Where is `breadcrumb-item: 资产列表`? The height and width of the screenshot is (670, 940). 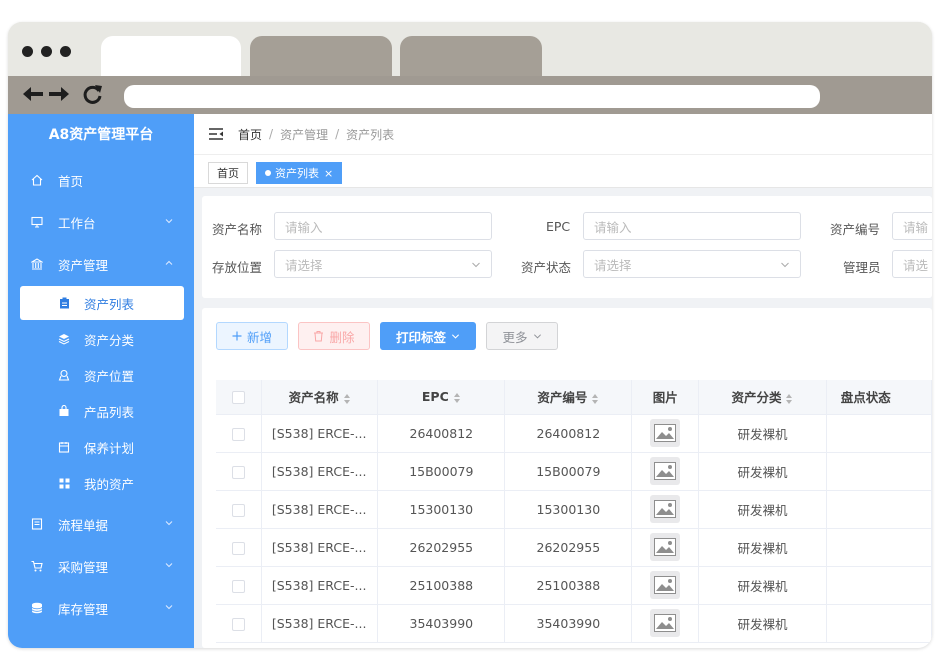 breadcrumb-item: 资产列表 is located at coordinates (370, 134).